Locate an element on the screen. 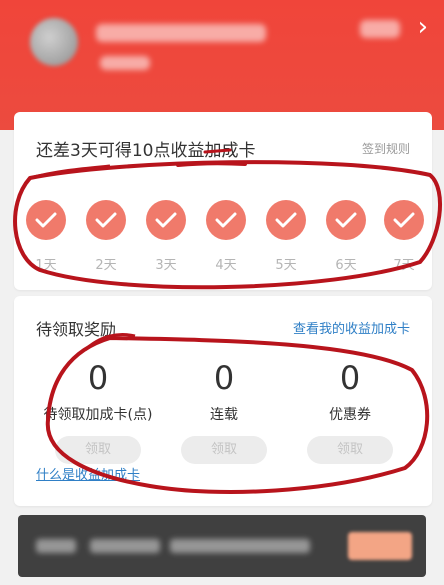 This screenshot has height=585, width=444. signin-title: 还差3天可得10点收益加成卡 is located at coordinates (146, 151).